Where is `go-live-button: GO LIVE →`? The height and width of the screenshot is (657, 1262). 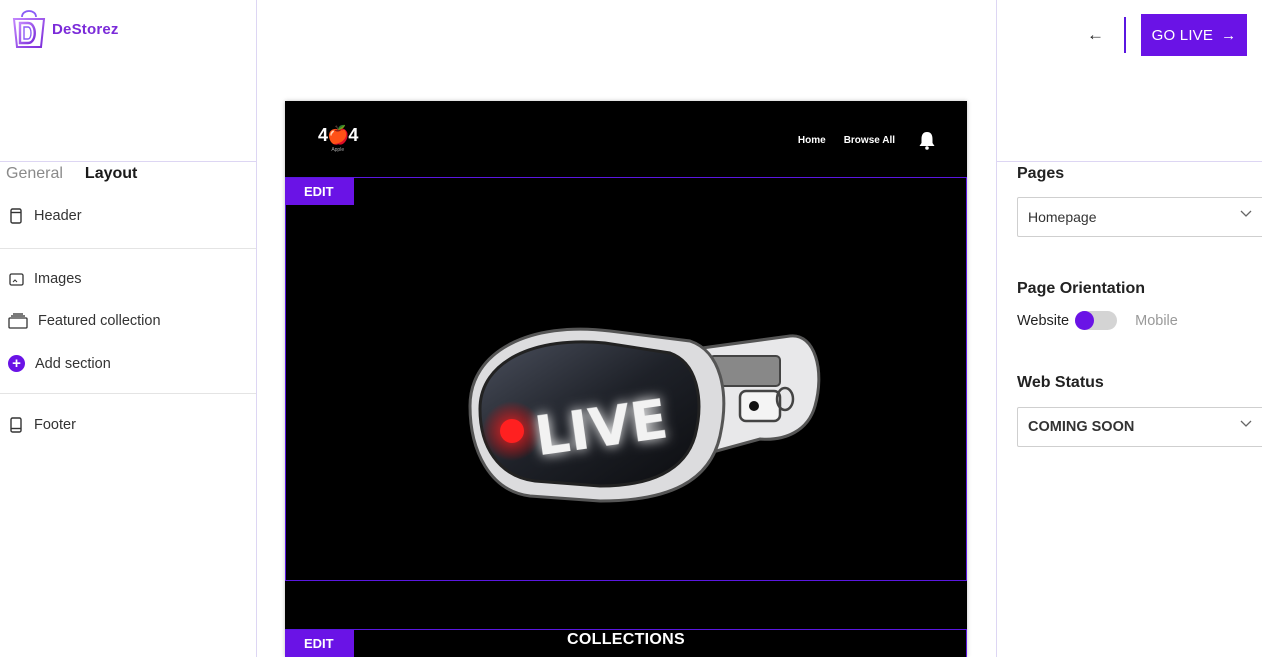 go-live-button: GO LIVE → is located at coordinates (1194, 35).